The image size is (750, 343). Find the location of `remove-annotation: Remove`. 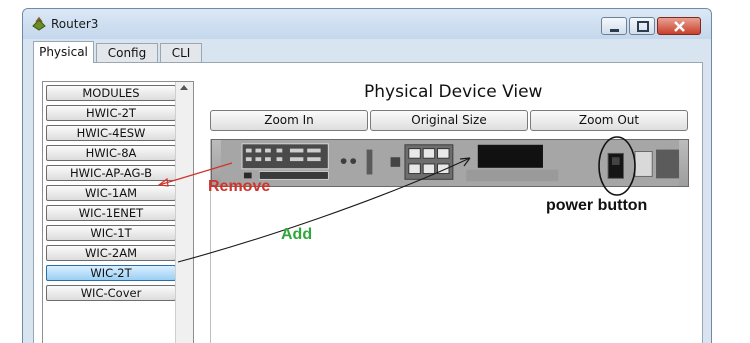

remove-annotation: Remove is located at coordinates (239, 186).